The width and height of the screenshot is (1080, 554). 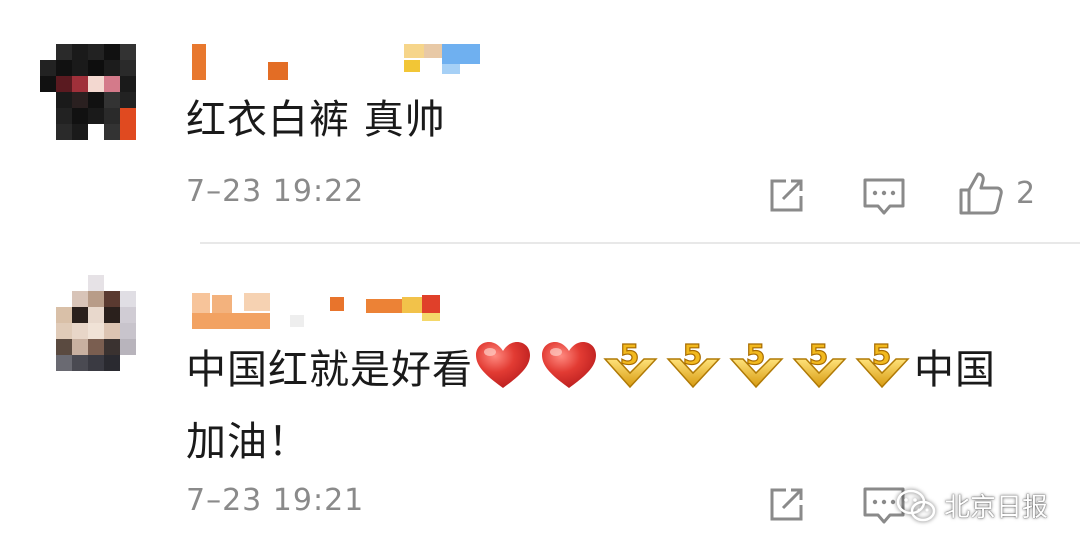 What do you see at coordinates (247, 442) in the screenshot?
I see `comment-text-part: 加油！` at bounding box center [247, 442].